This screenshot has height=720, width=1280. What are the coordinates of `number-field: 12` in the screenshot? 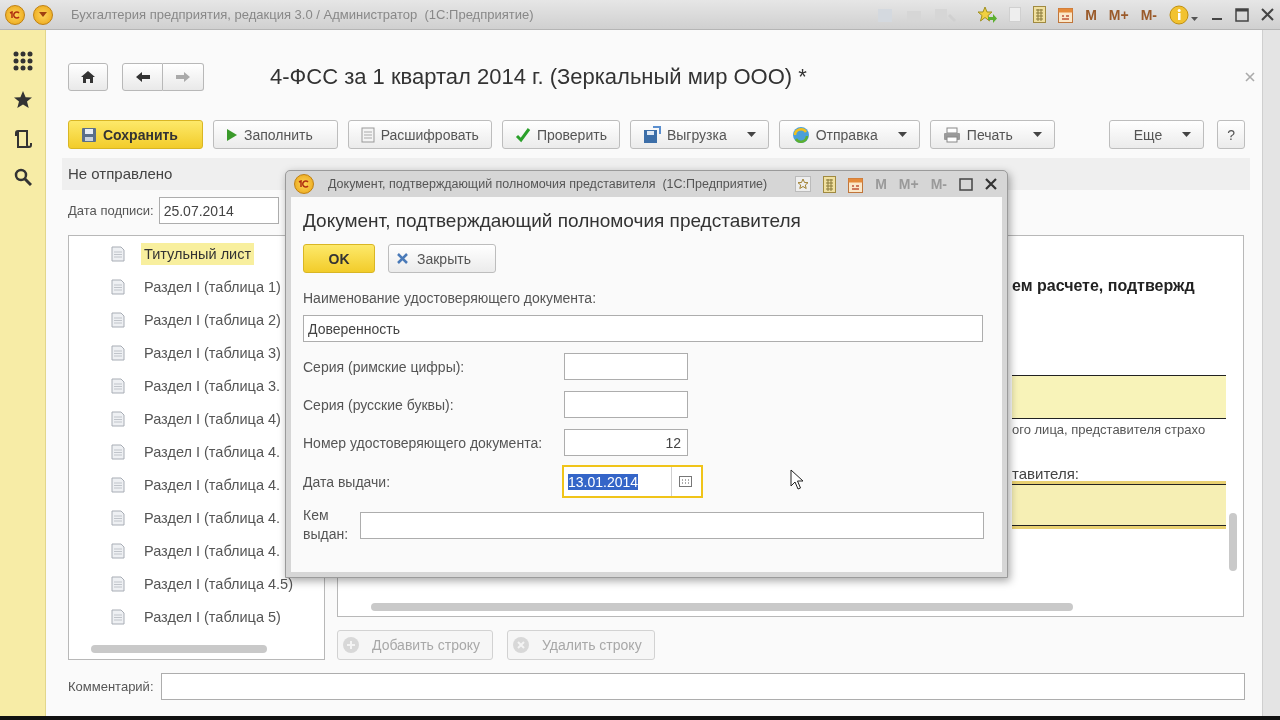 It's located at (626, 442).